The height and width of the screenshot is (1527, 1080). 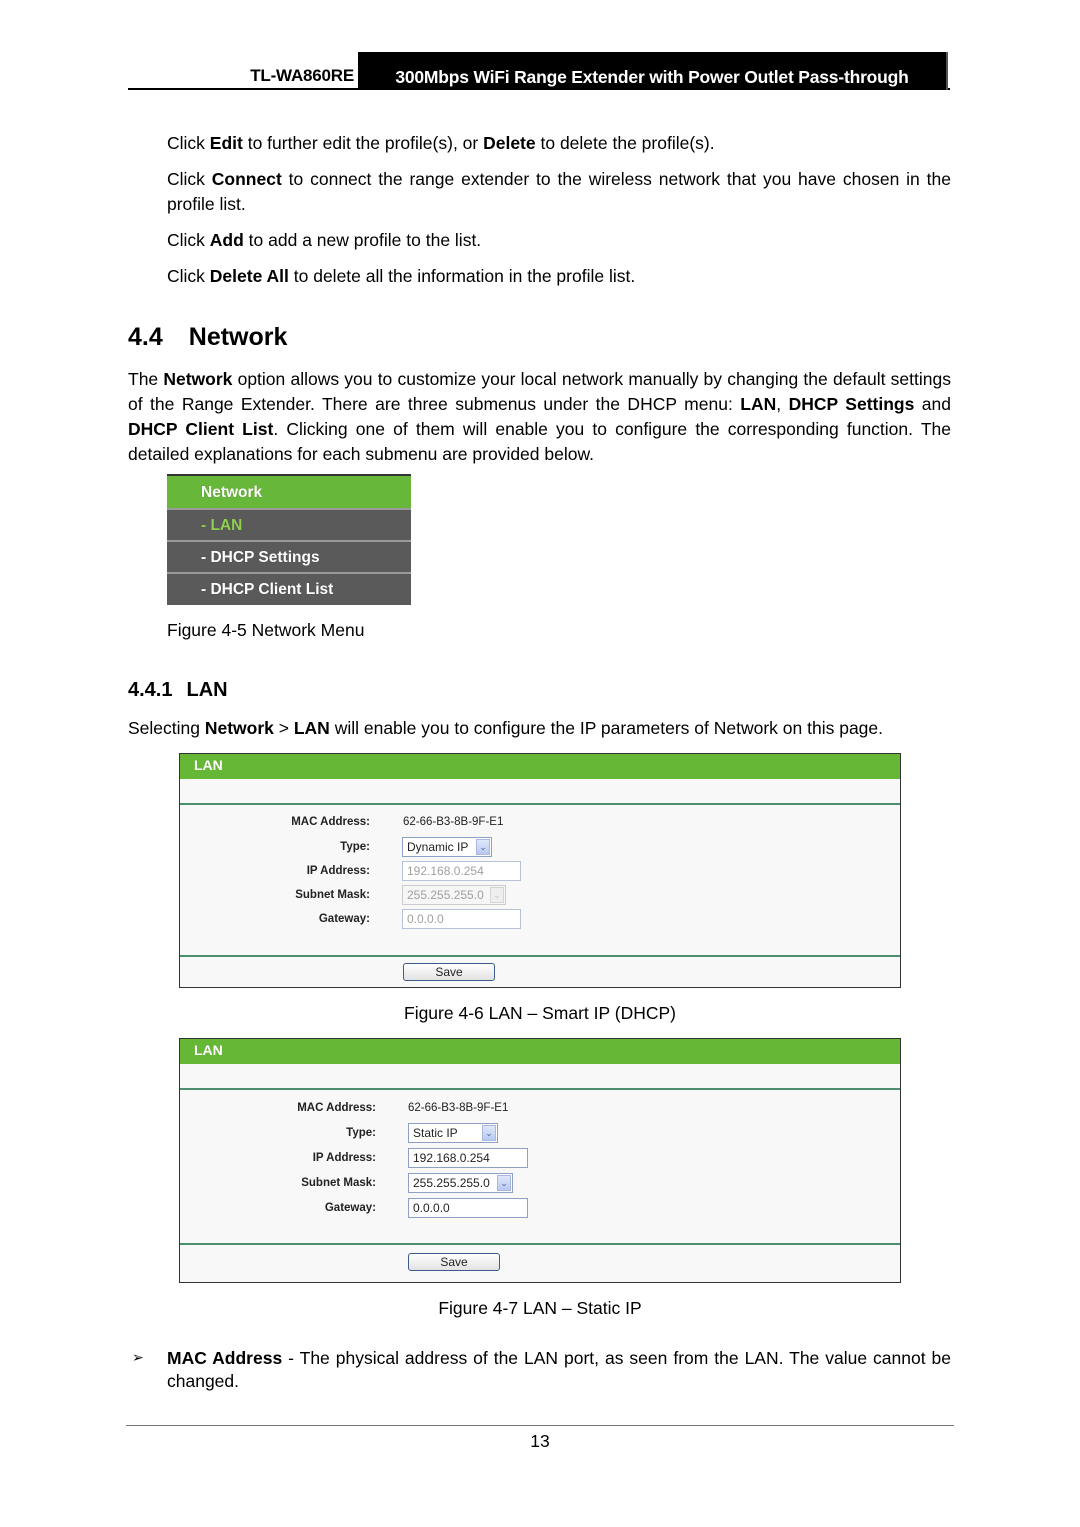 What do you see at coordinates (289, 493) in the screenshot?
I see `menu-item-network: Network` at bounding box center [289, 493].